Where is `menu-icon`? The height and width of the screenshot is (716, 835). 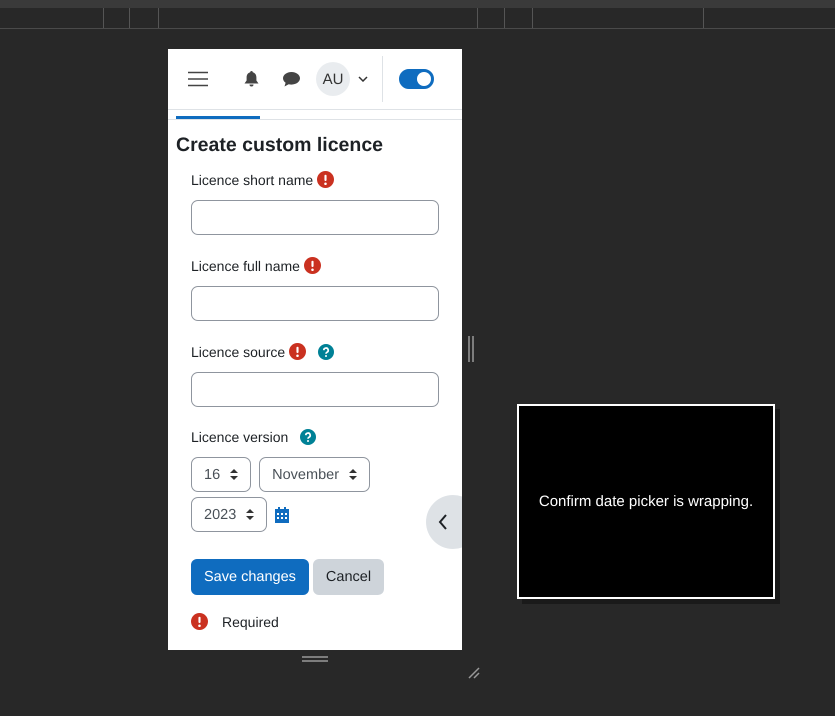
menu-icon is located at coordinates (198, 79).